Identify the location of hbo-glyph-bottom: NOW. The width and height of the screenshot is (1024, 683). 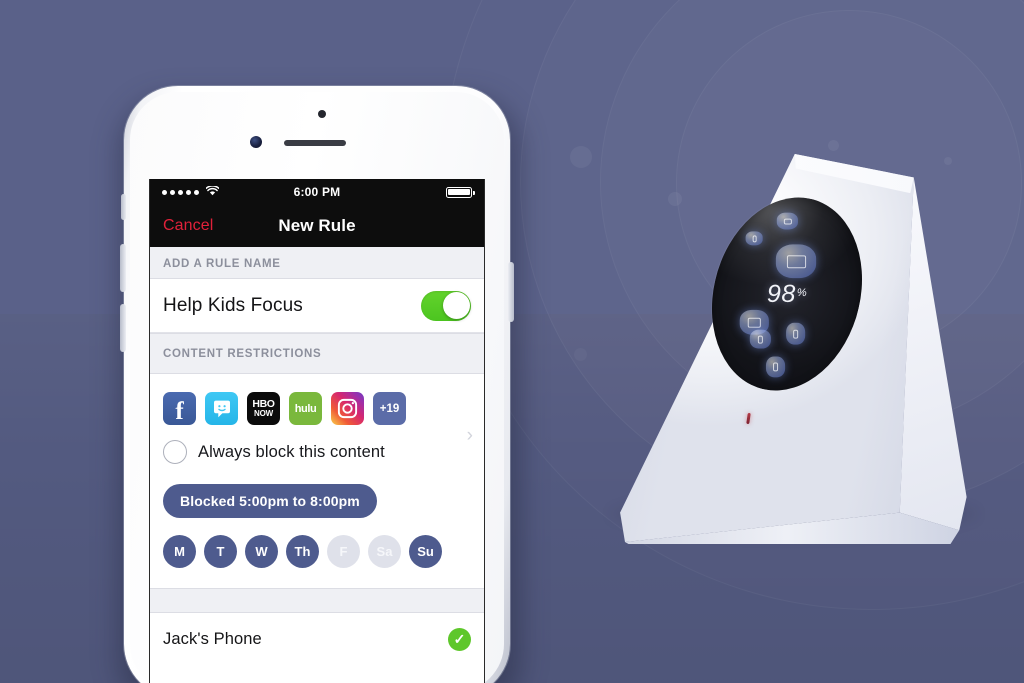
(263, 414).